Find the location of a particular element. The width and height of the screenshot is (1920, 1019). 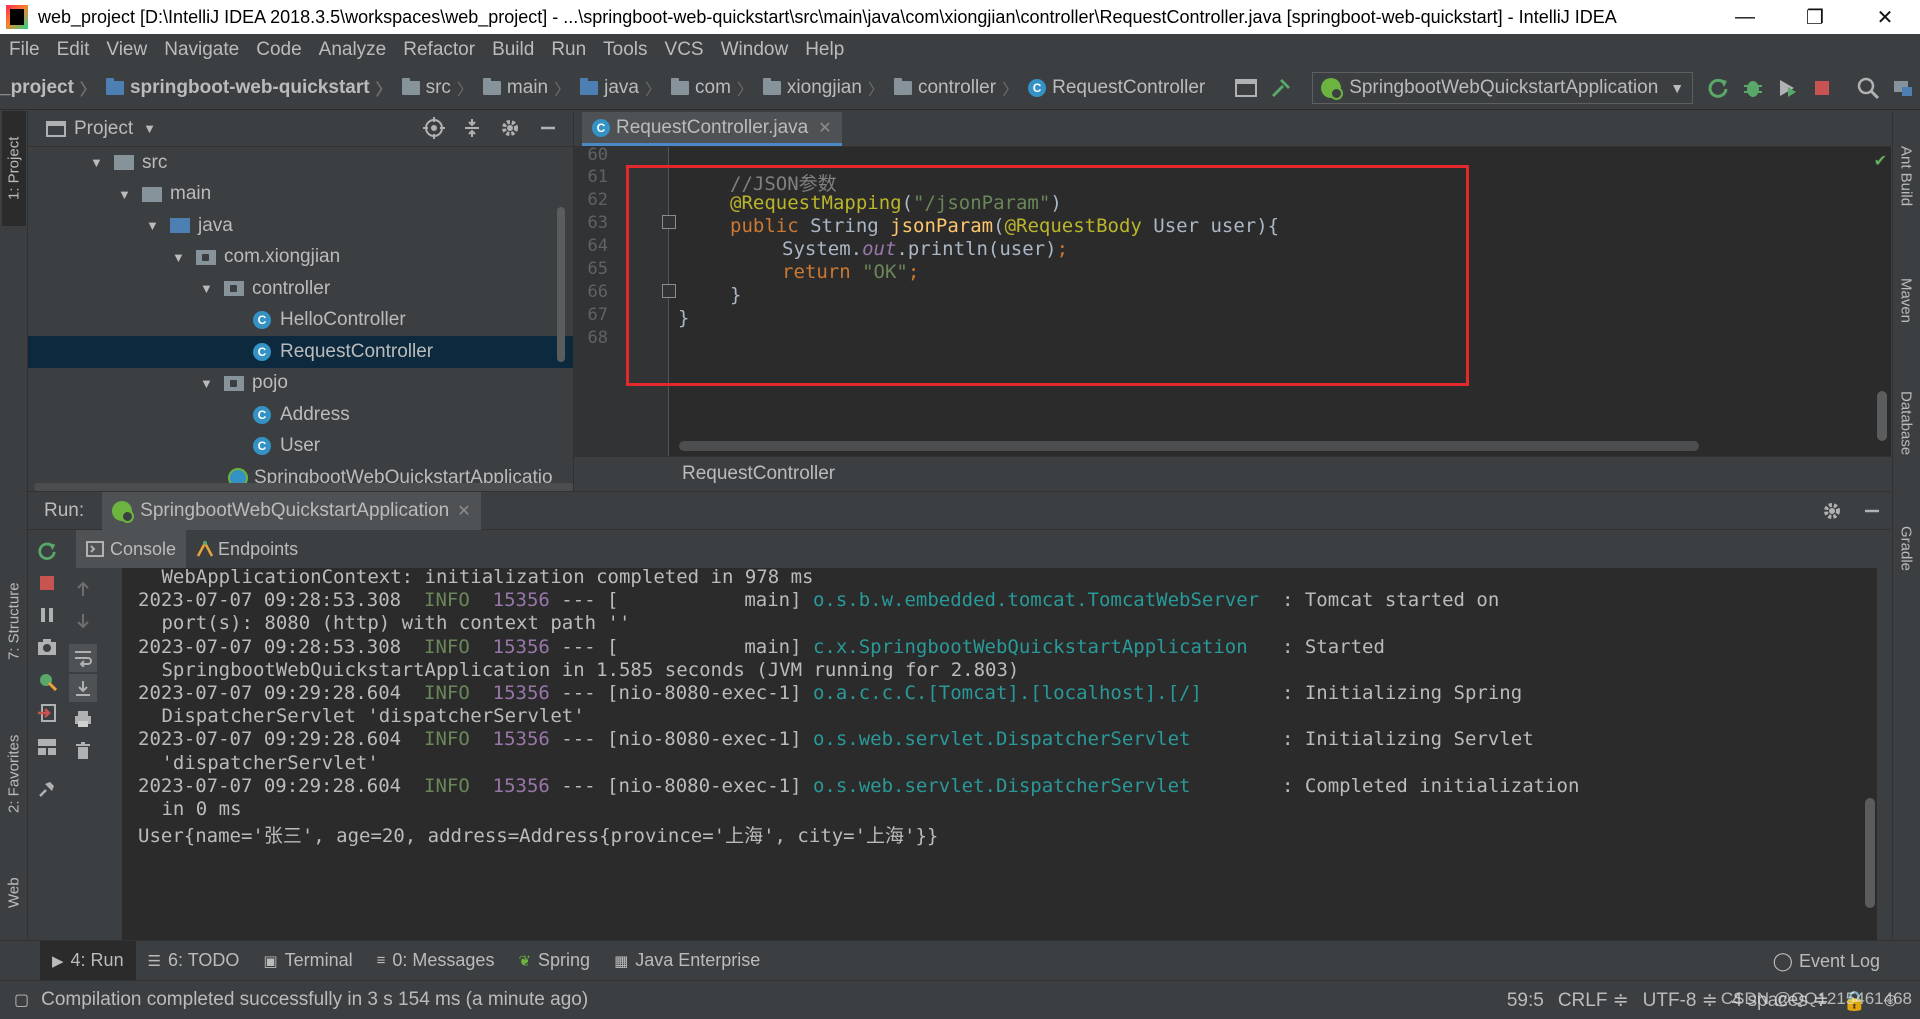

editor-horizontal-scrollbar is located at coordinates (1189, 446).